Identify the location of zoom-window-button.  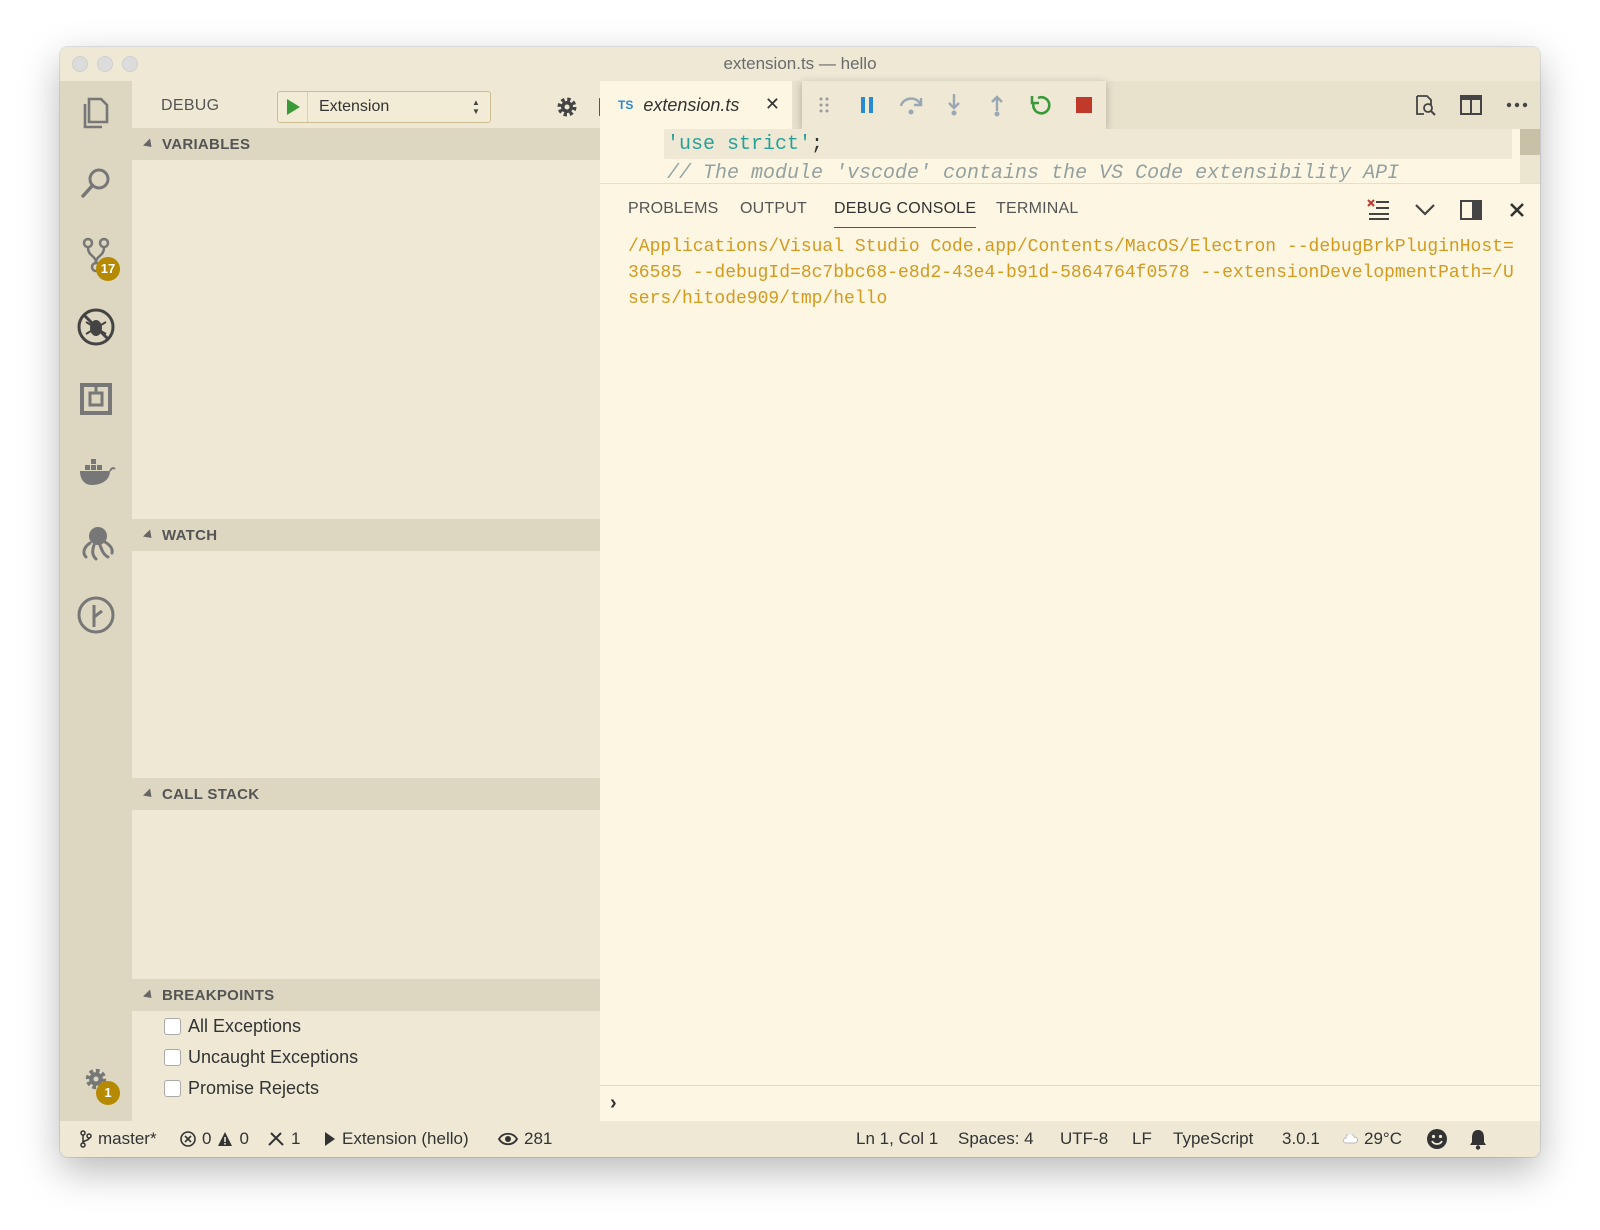
(130, 64).